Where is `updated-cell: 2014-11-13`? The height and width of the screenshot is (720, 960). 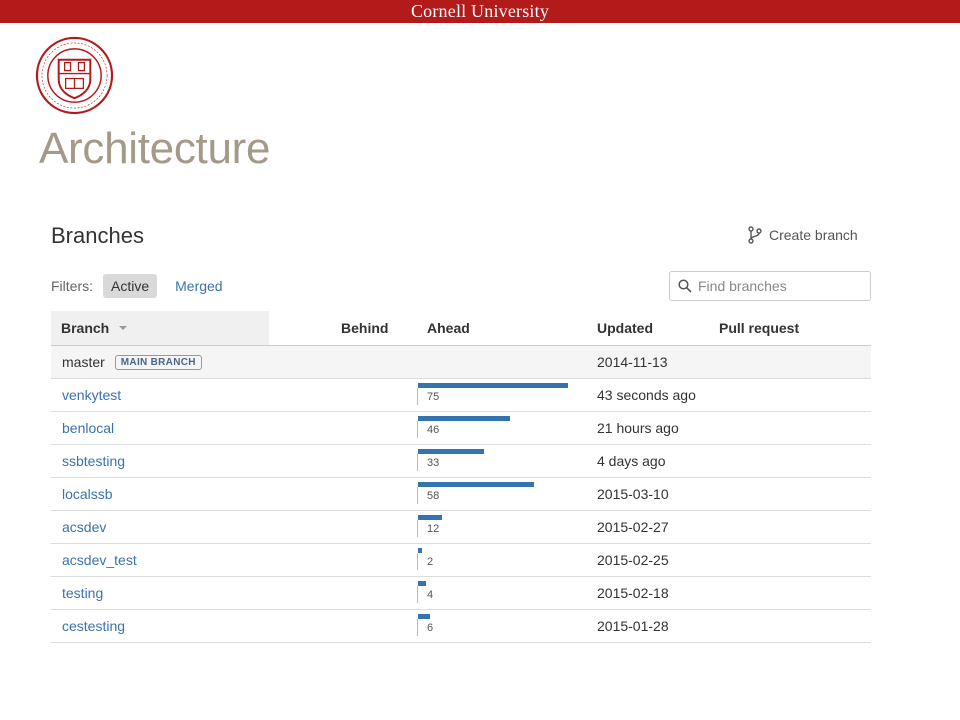 updated-cell: 2014-11-13 is located at coordinates (632, 362).